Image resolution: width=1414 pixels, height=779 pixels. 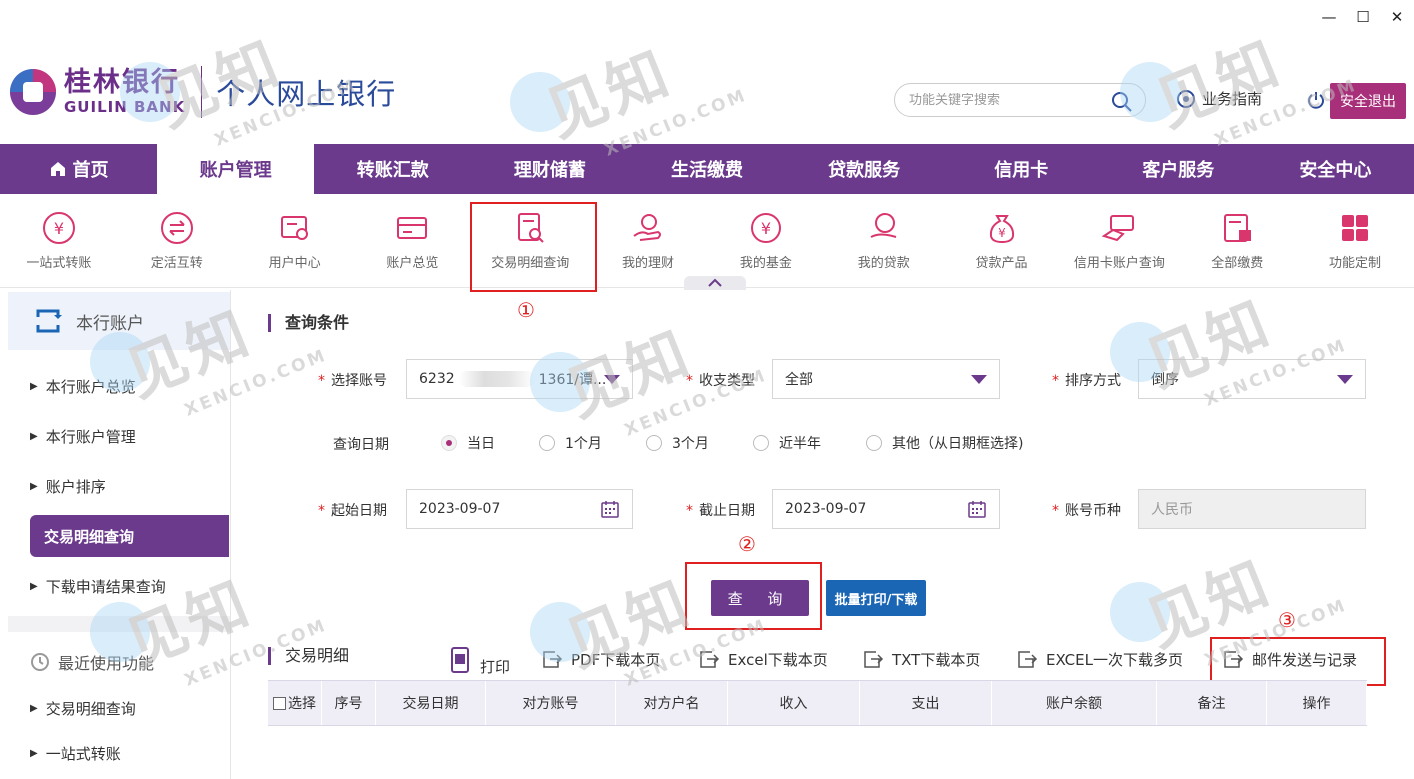 What do you see at coordinates (876, 598) in the screenshot?
I see `batch-print-download-button: 批量打印/下载` at bounding box center [876, 598].